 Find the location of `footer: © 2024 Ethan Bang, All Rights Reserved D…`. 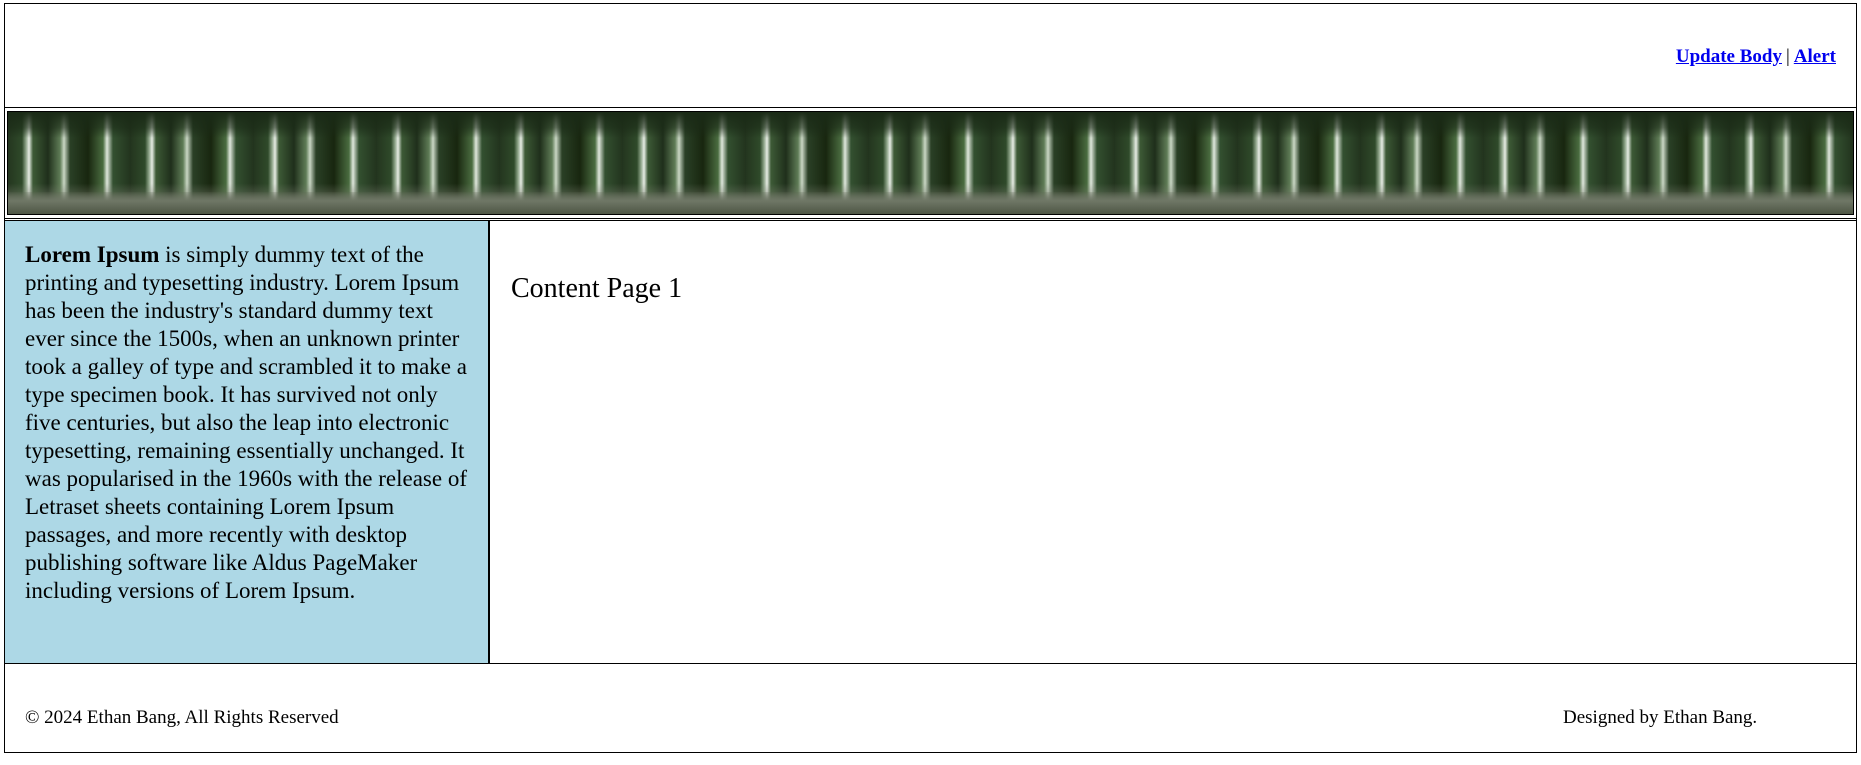

footer: © 2024 Ethan Bang, All Rights Reserved D… is located at coordinates (930, 708).